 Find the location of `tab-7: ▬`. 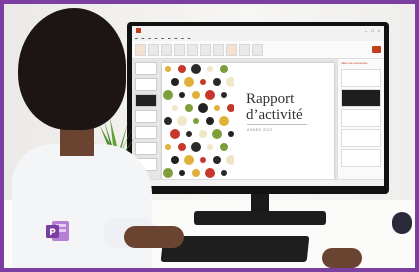

tab-7: ▬ is located at coordinates (176, 38).